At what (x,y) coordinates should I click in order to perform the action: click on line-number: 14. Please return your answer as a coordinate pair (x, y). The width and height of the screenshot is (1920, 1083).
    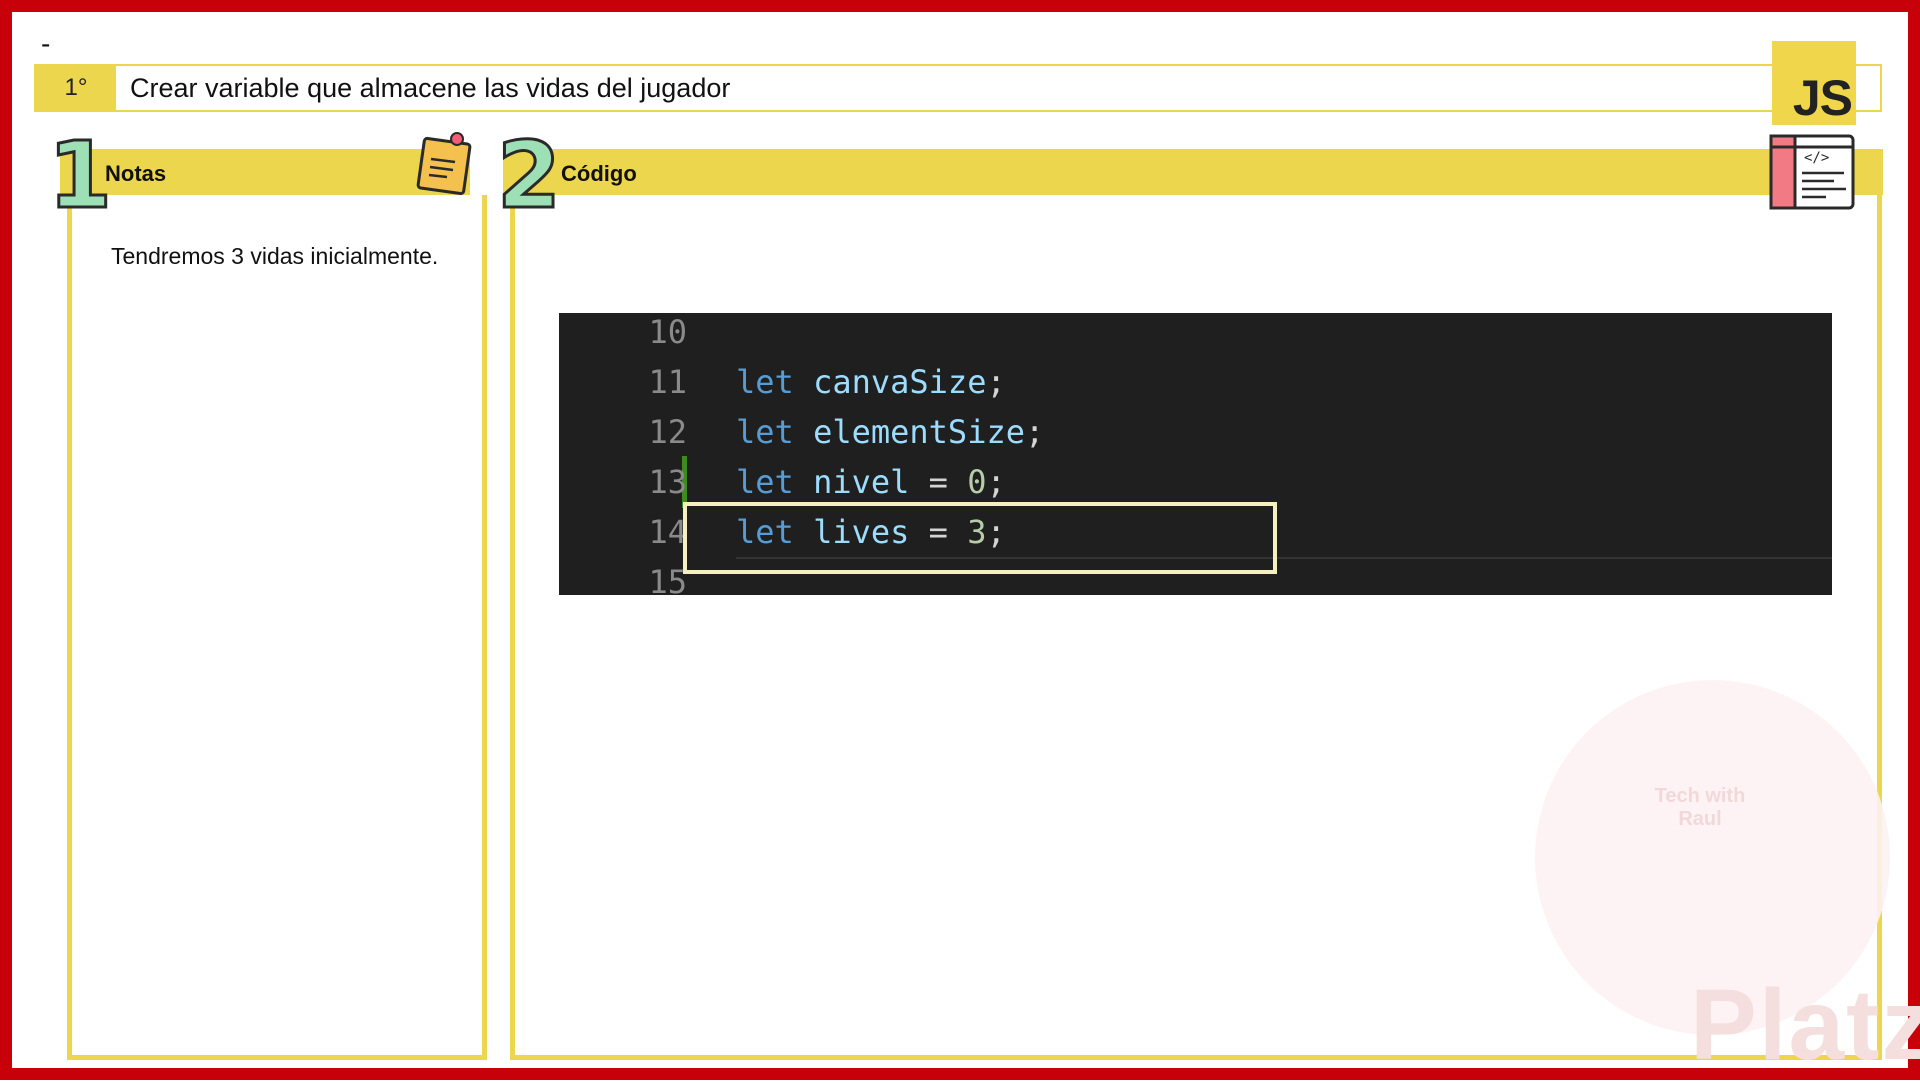
    Looking at the image, I should click on (667, 532).